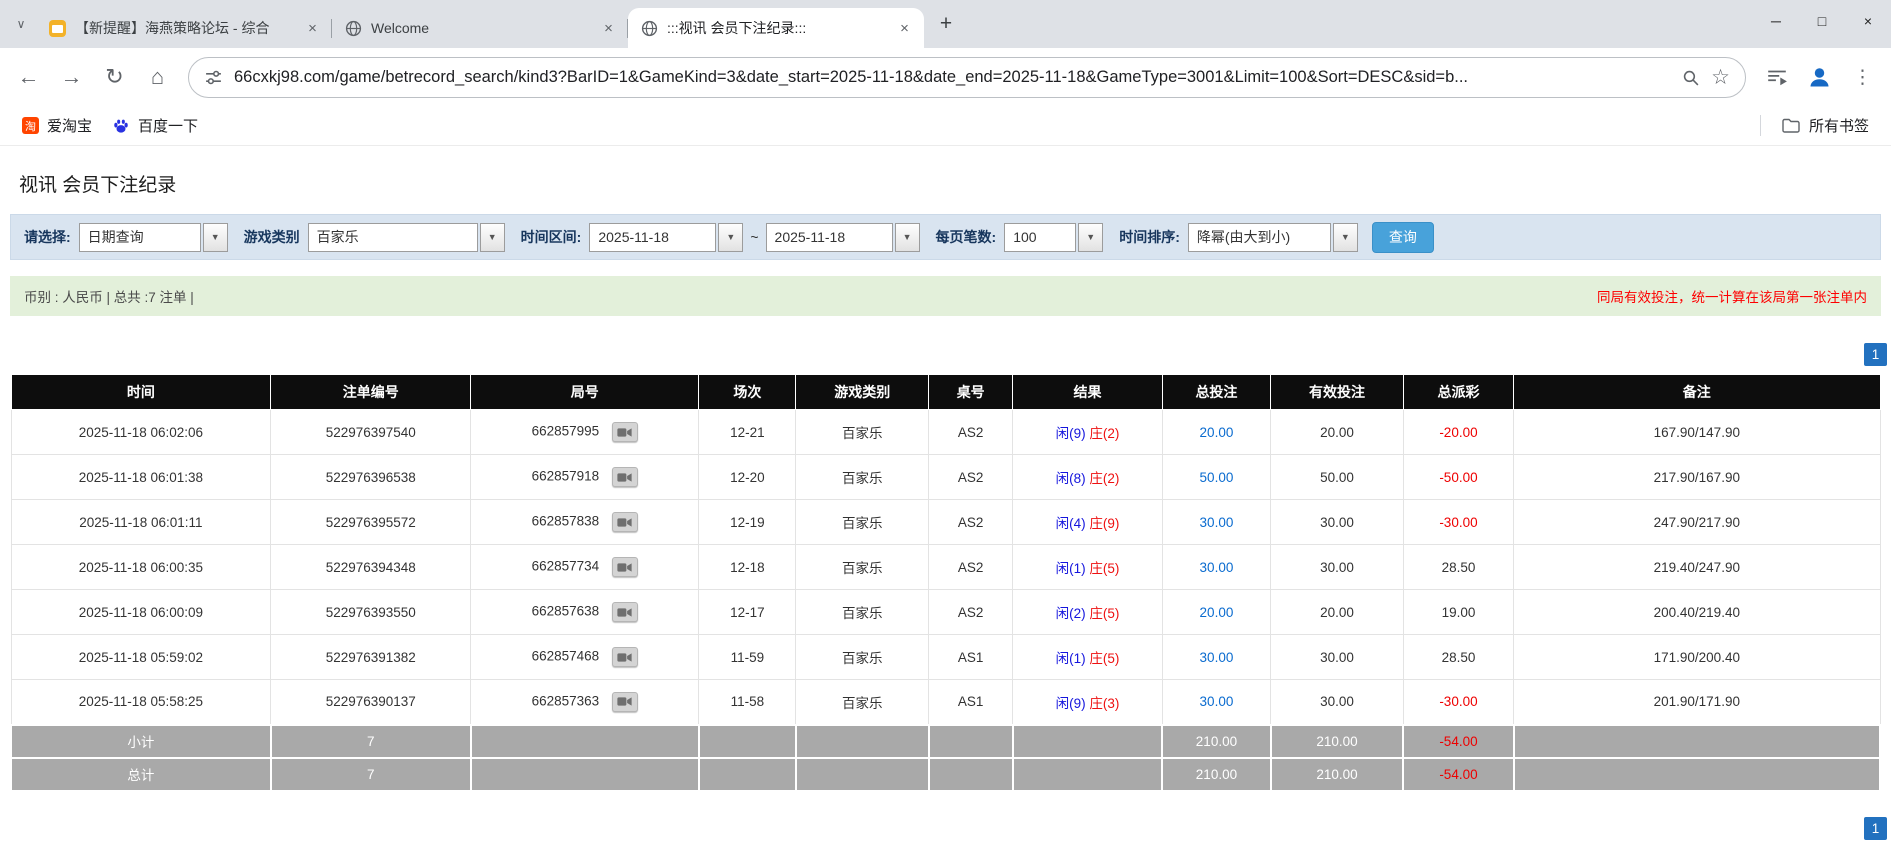 The width and height of the screenshot is (1891, 860). What do you see at coordinates (370, 741) in the screenshot?
I see `subtotal-count: 7` at bounding box center [370, 741].